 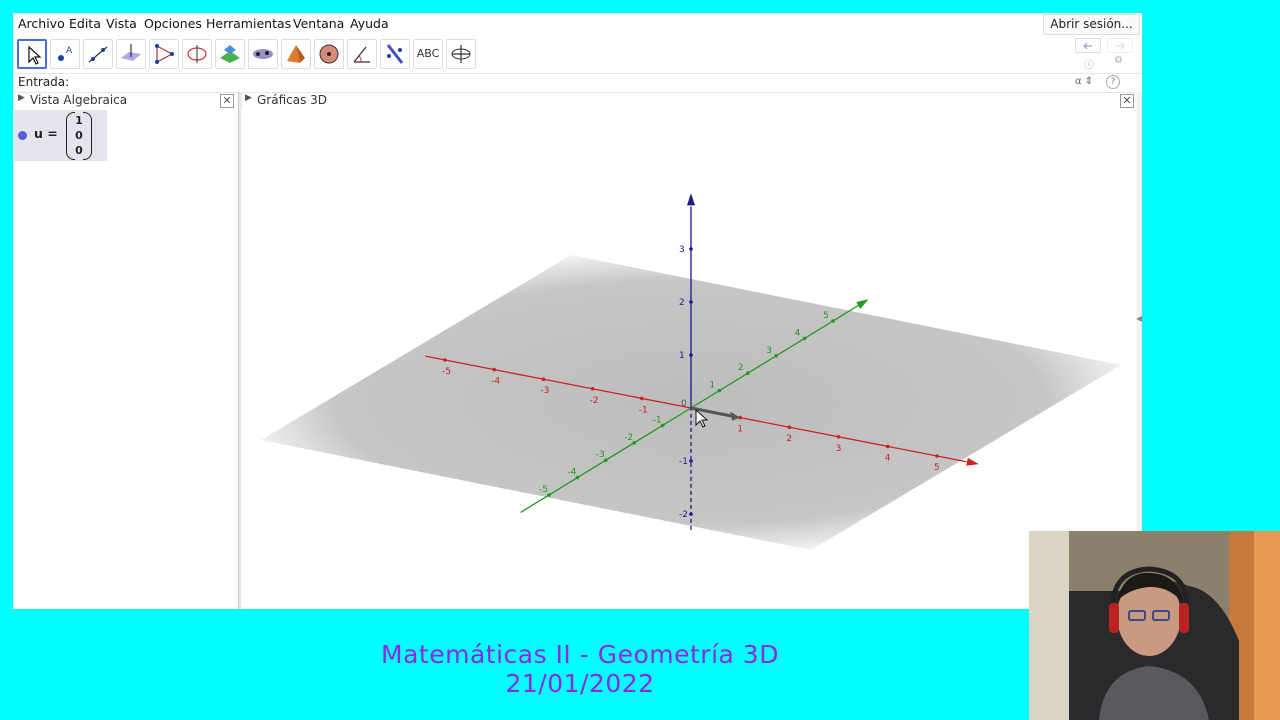 I want to click on perpendicular-tool-icon, so click(x=131, y=52).